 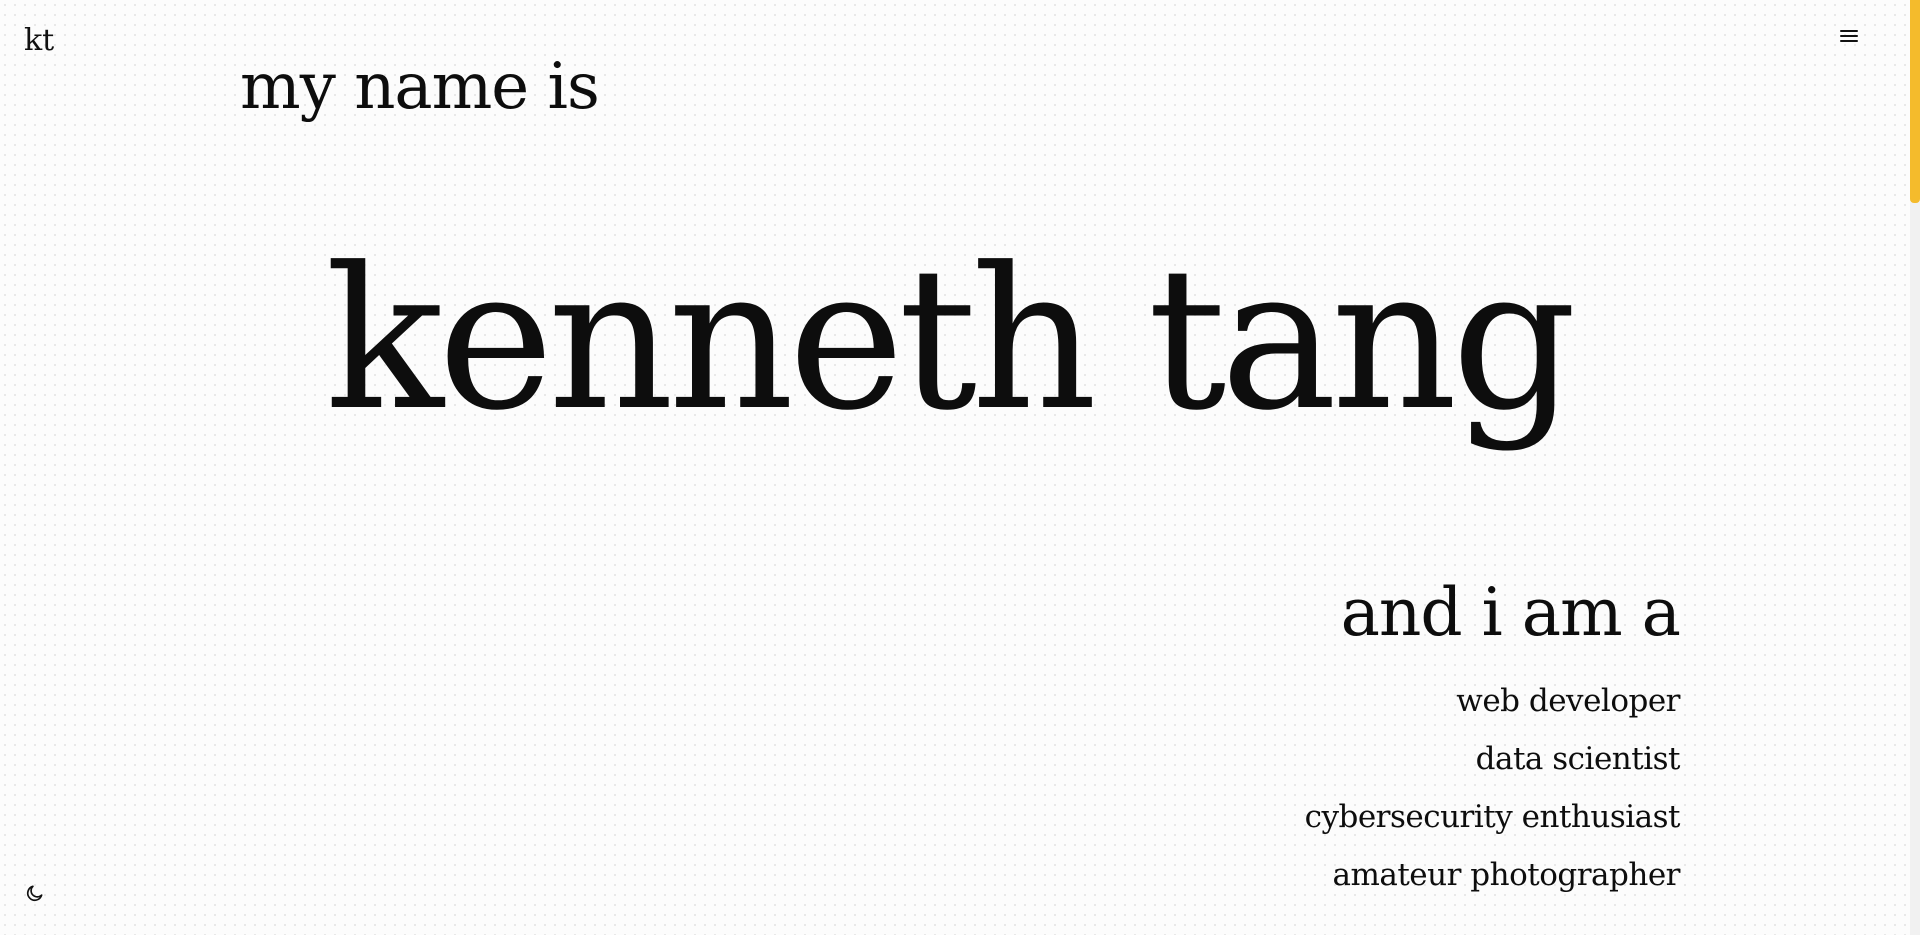 What do you see at coordinates (1915, 101) in the screenshot?
I see `scrollbar-thumb` at bounding box center [1915, 101].